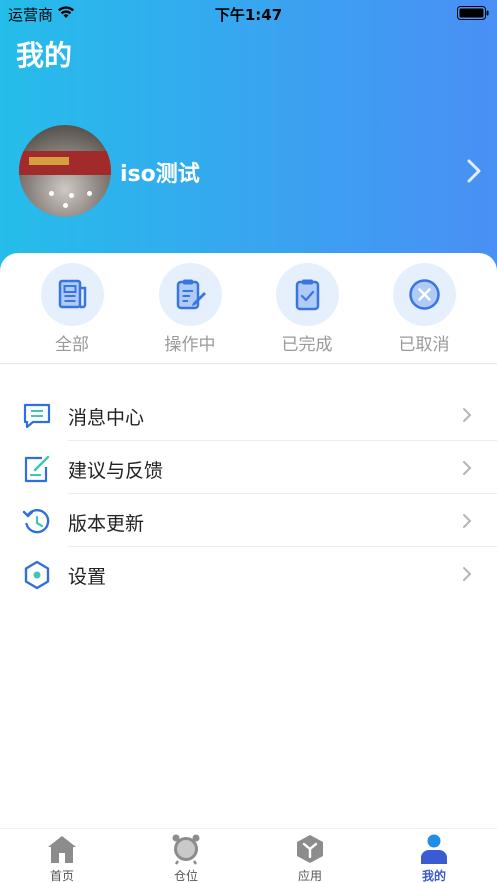 The width and height of the screenshot is (497, 883). Describe the element at coordinates (116, 471) in the screenshot. I see `menu-label-feedback: 建议与反馈` at that location.